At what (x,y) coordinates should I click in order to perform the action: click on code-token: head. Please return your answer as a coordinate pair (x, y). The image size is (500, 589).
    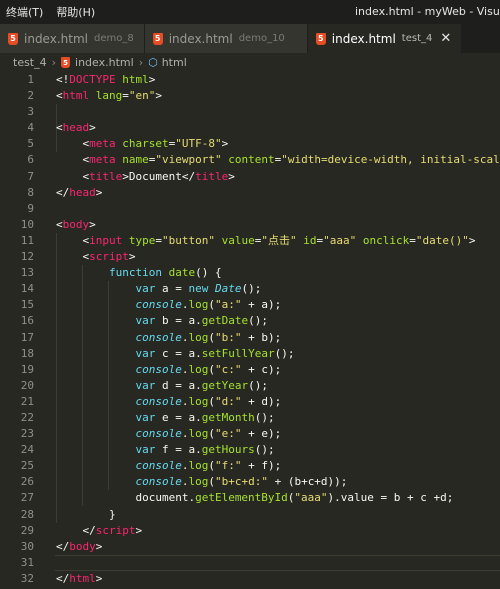
    Looking at the image, I should click on (76, 128).